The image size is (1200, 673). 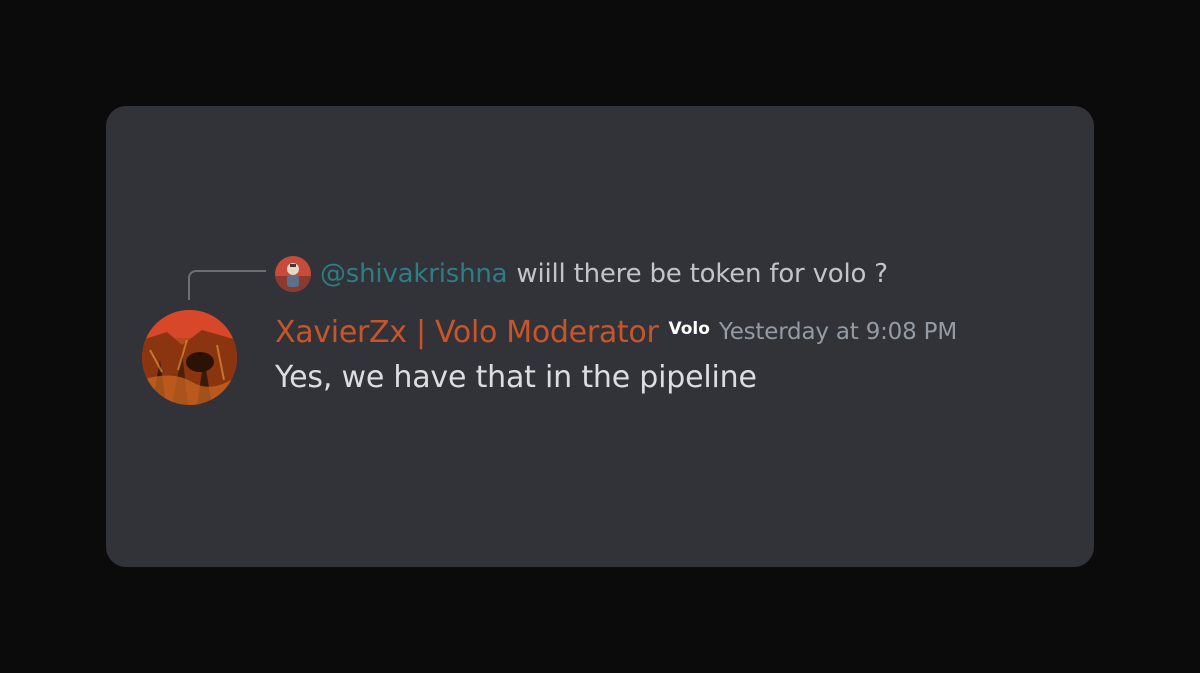 I want to click on reply-connector-line, so click(x=227, y=285).